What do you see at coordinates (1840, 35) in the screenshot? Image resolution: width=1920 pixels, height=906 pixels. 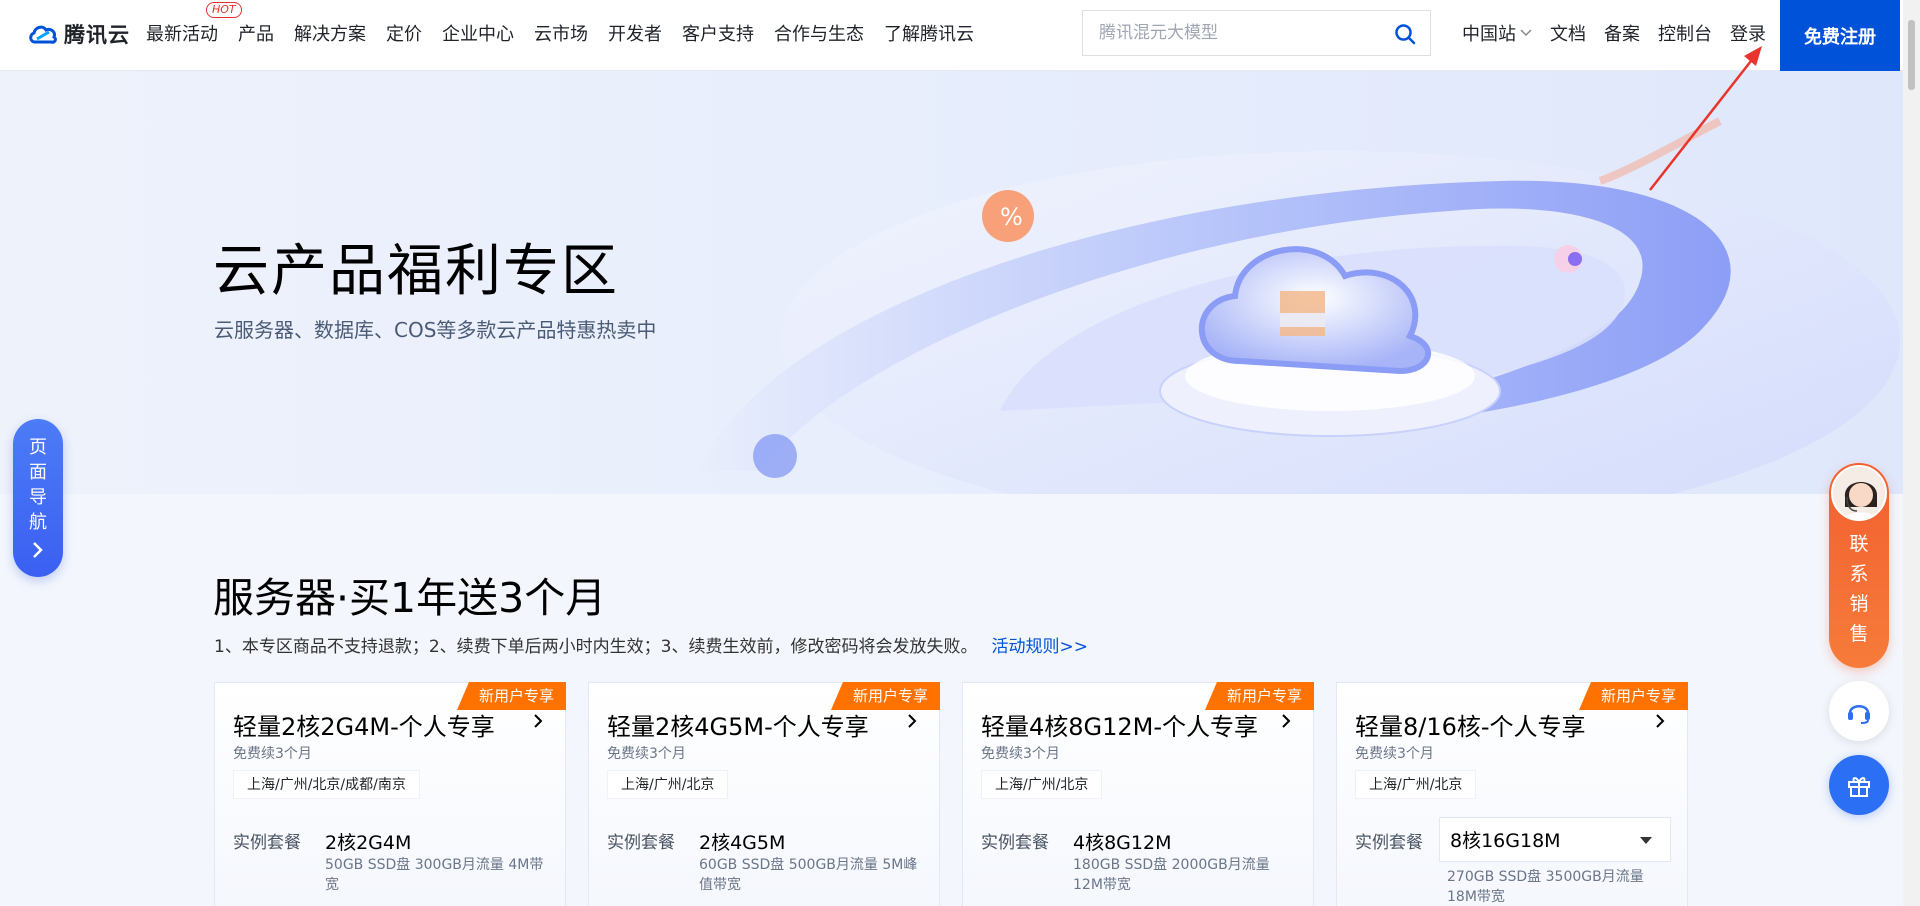 I see `register-button: 免费注册` at bounding box center [1840, 35].